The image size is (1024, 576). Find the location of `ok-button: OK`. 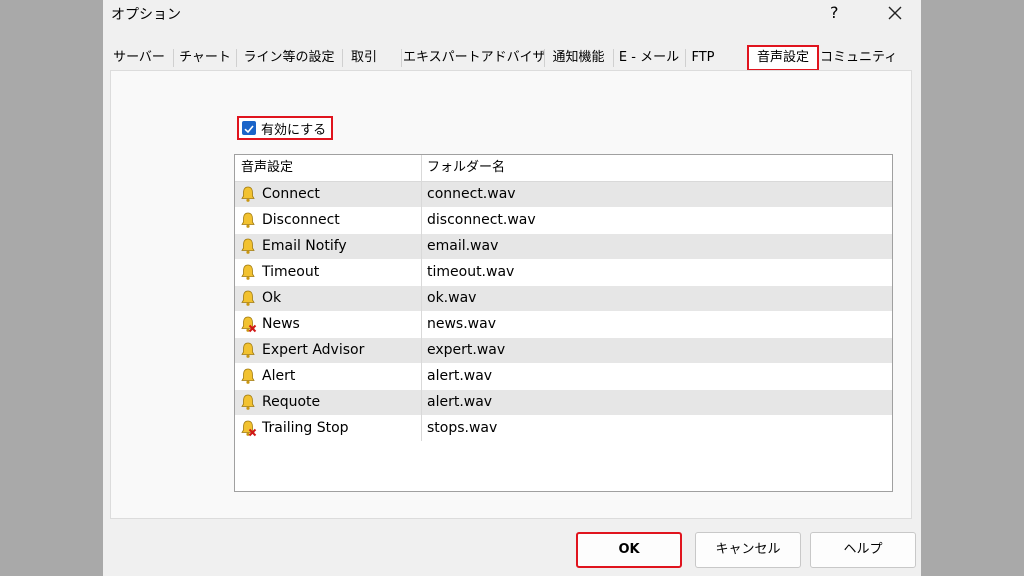

ok-button: OK is located at coordinates (629, 550).